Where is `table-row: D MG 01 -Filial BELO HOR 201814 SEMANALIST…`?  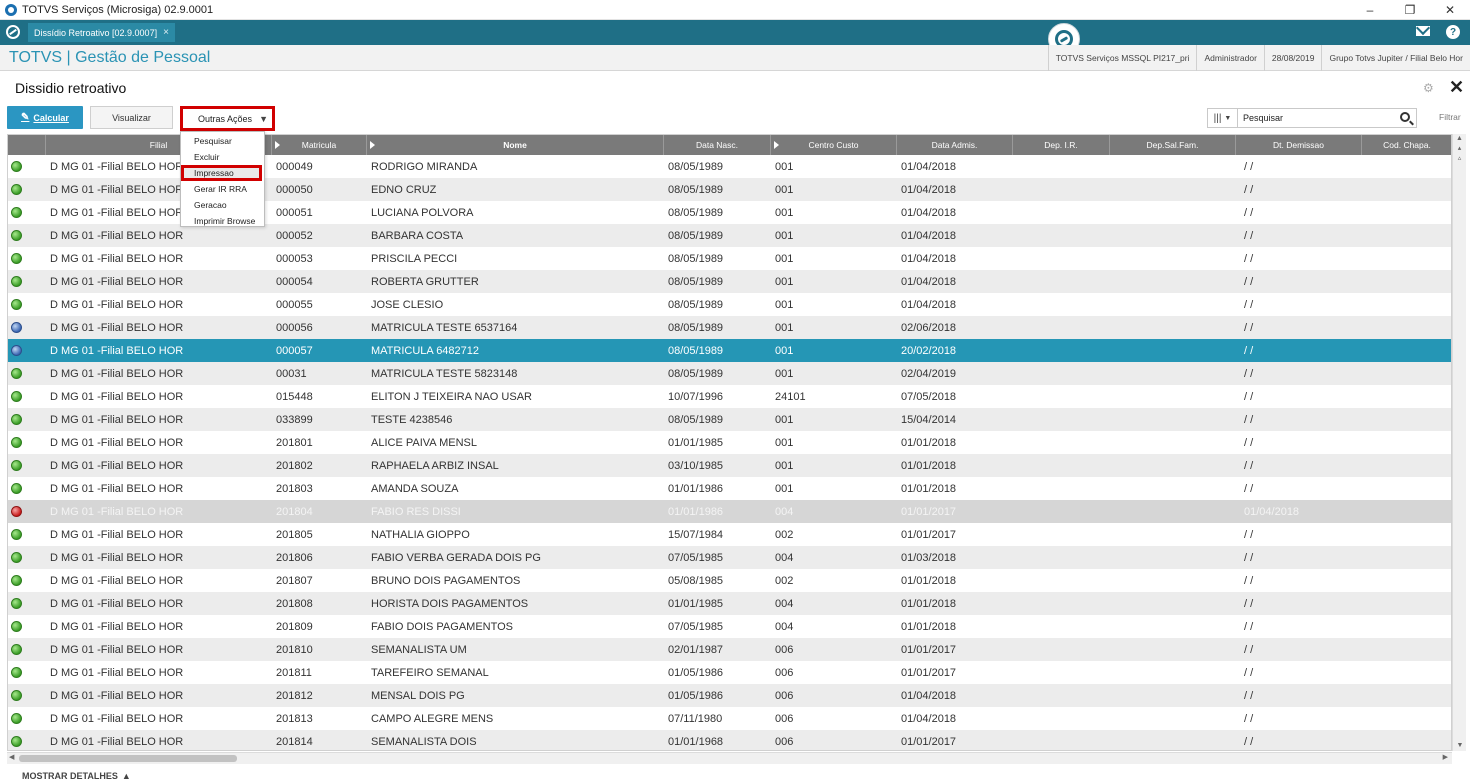
table-row: D MG 01 -Filial BELO HOR 201814 SEMANALIST… is located at coordinates (729, 740).